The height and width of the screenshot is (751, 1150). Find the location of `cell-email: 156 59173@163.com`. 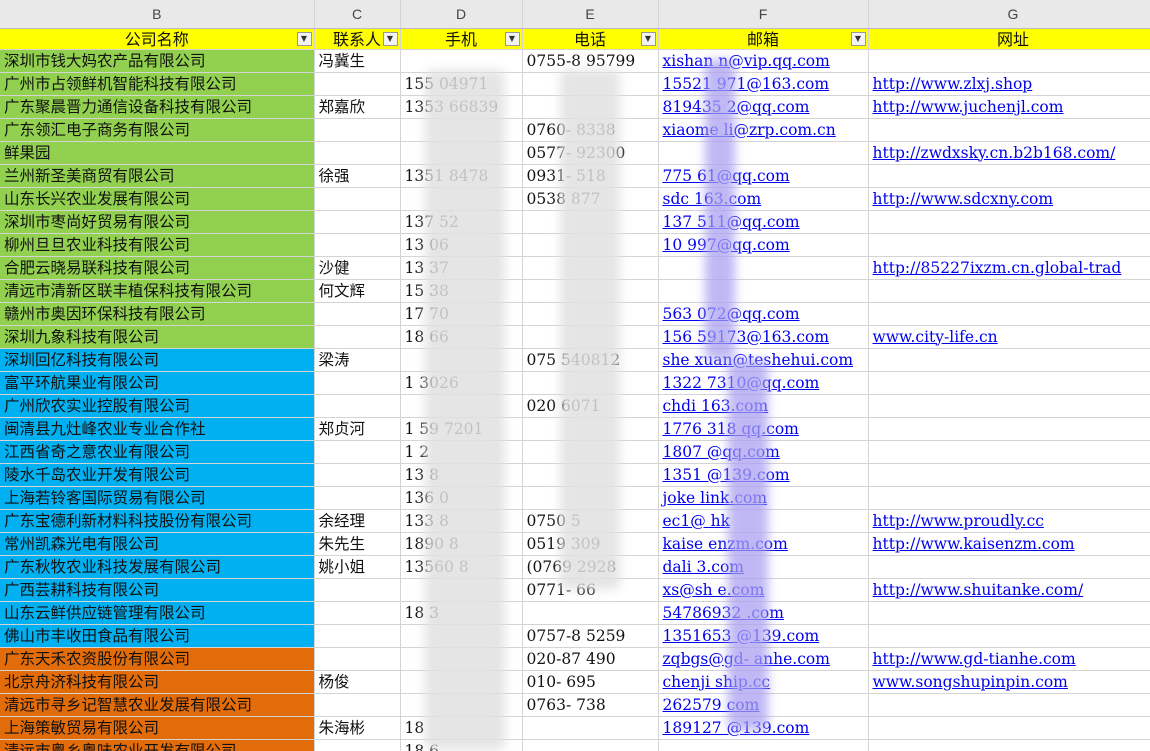

cell-email: 156 59173@163.com is located at coordinates (763, 337).